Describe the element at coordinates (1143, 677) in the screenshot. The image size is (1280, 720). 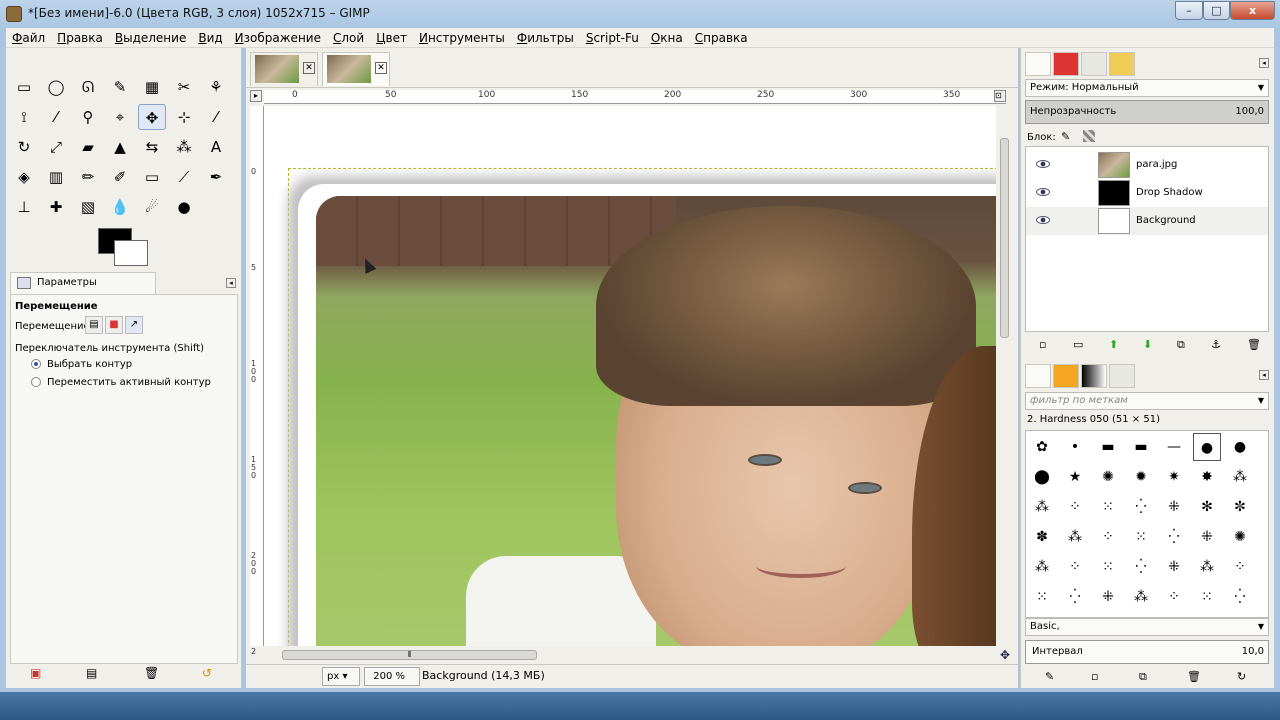
I see `duplicate-brush-icon: ⧉` at that location.